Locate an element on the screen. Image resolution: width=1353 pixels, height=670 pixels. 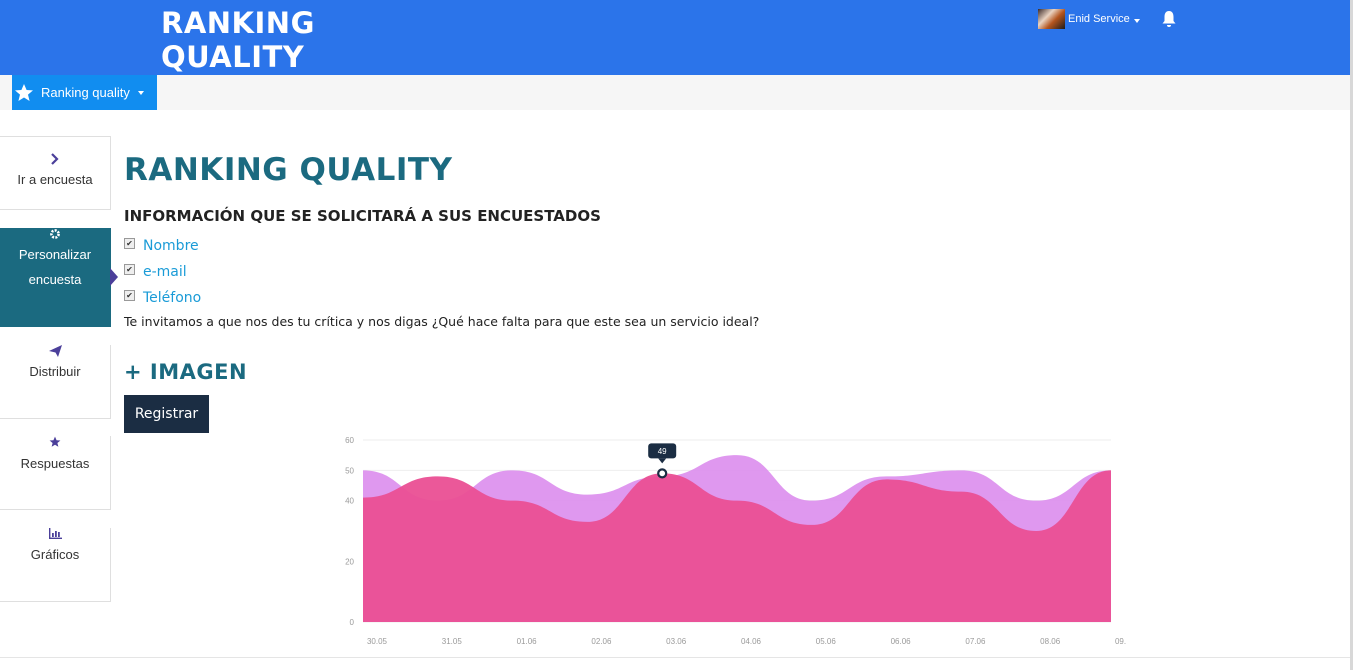
y-tick-label: 40 is located at coordinates (349, 501).